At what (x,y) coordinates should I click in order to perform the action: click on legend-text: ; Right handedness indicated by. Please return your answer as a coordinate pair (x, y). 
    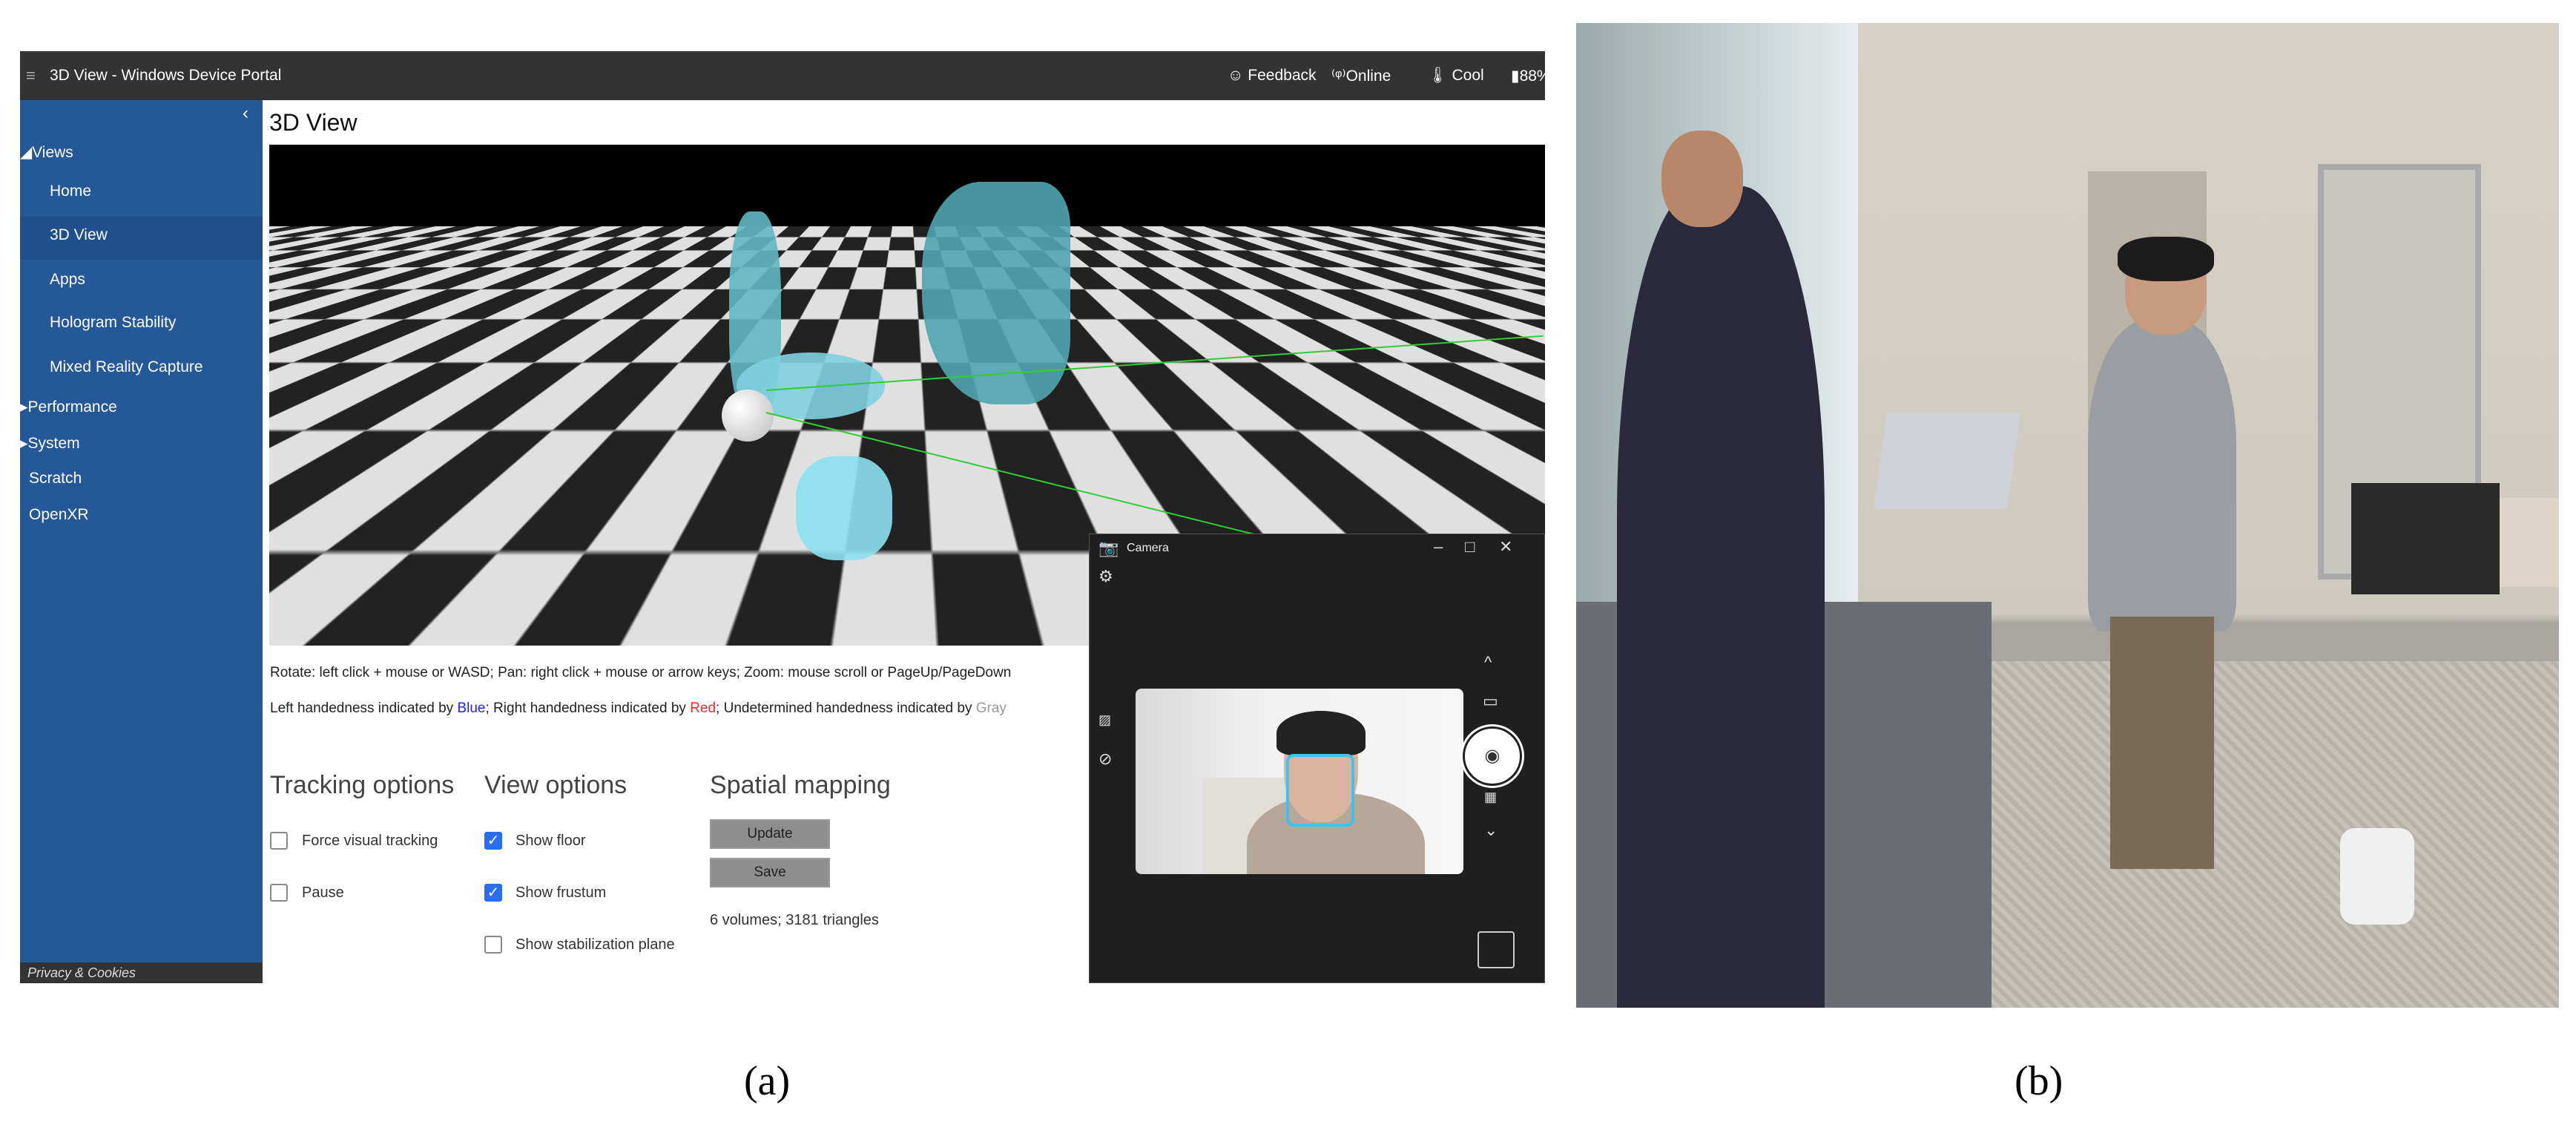
    Looking at the image, I should click on (588, 708).